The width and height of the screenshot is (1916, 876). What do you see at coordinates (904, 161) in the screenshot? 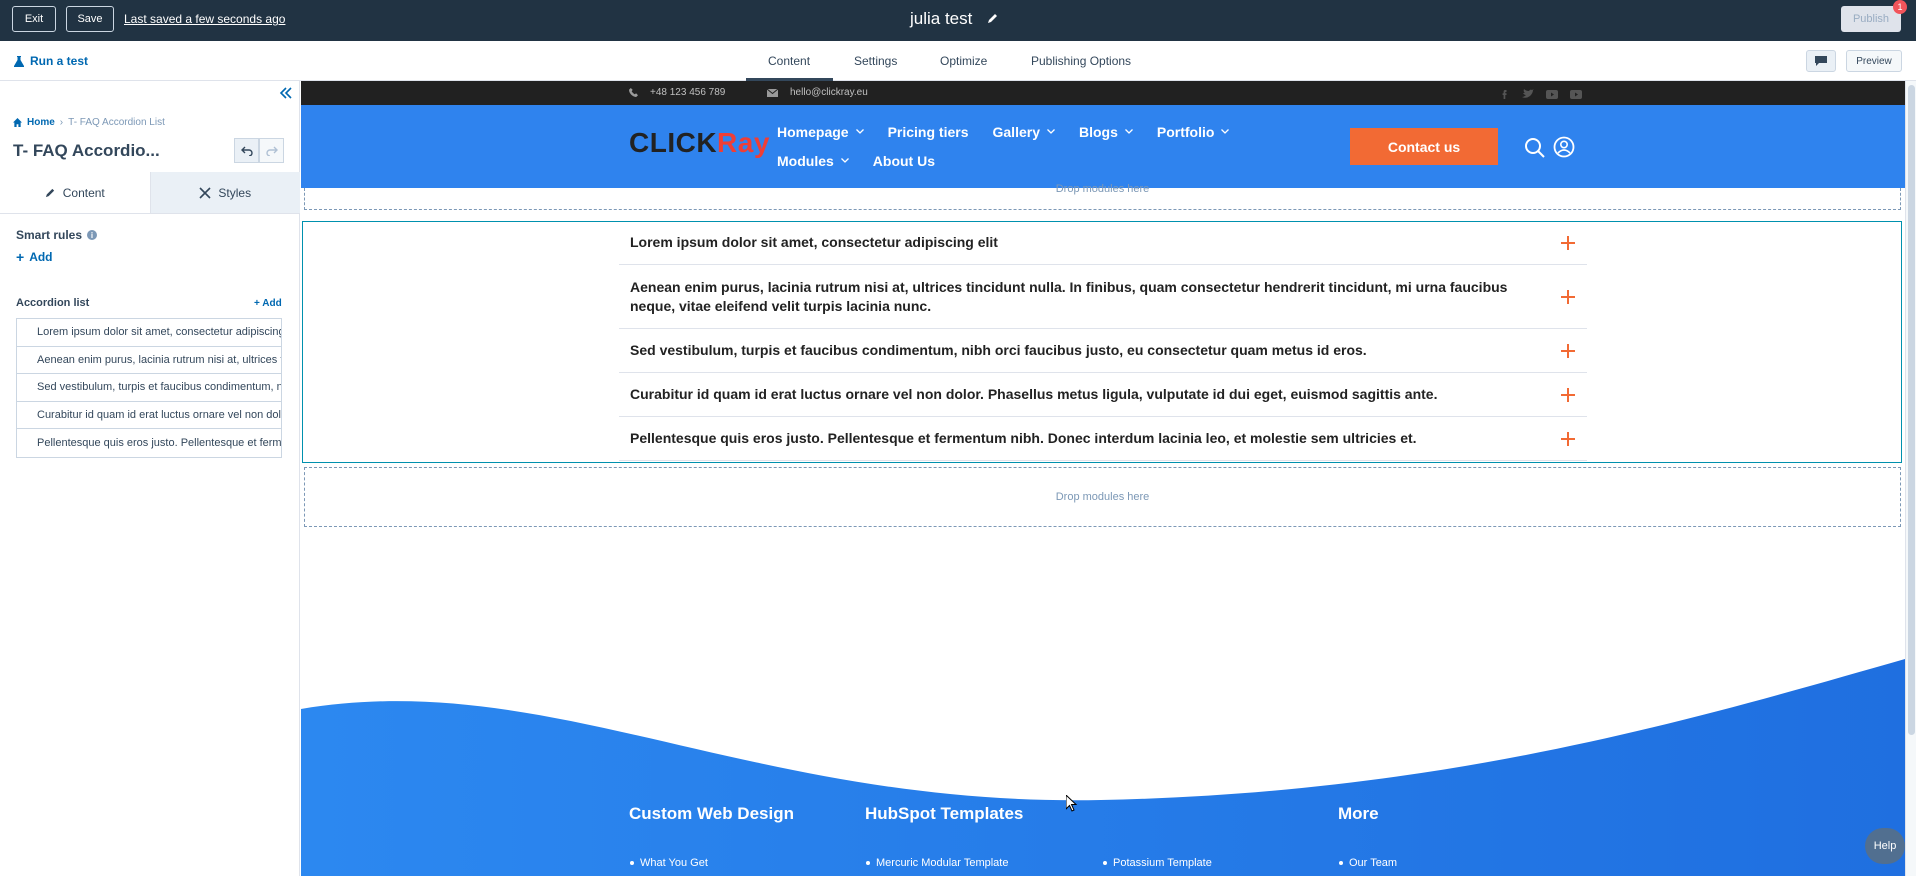
I see `nav-item-about: About Us` at bounding box center [904, 161].